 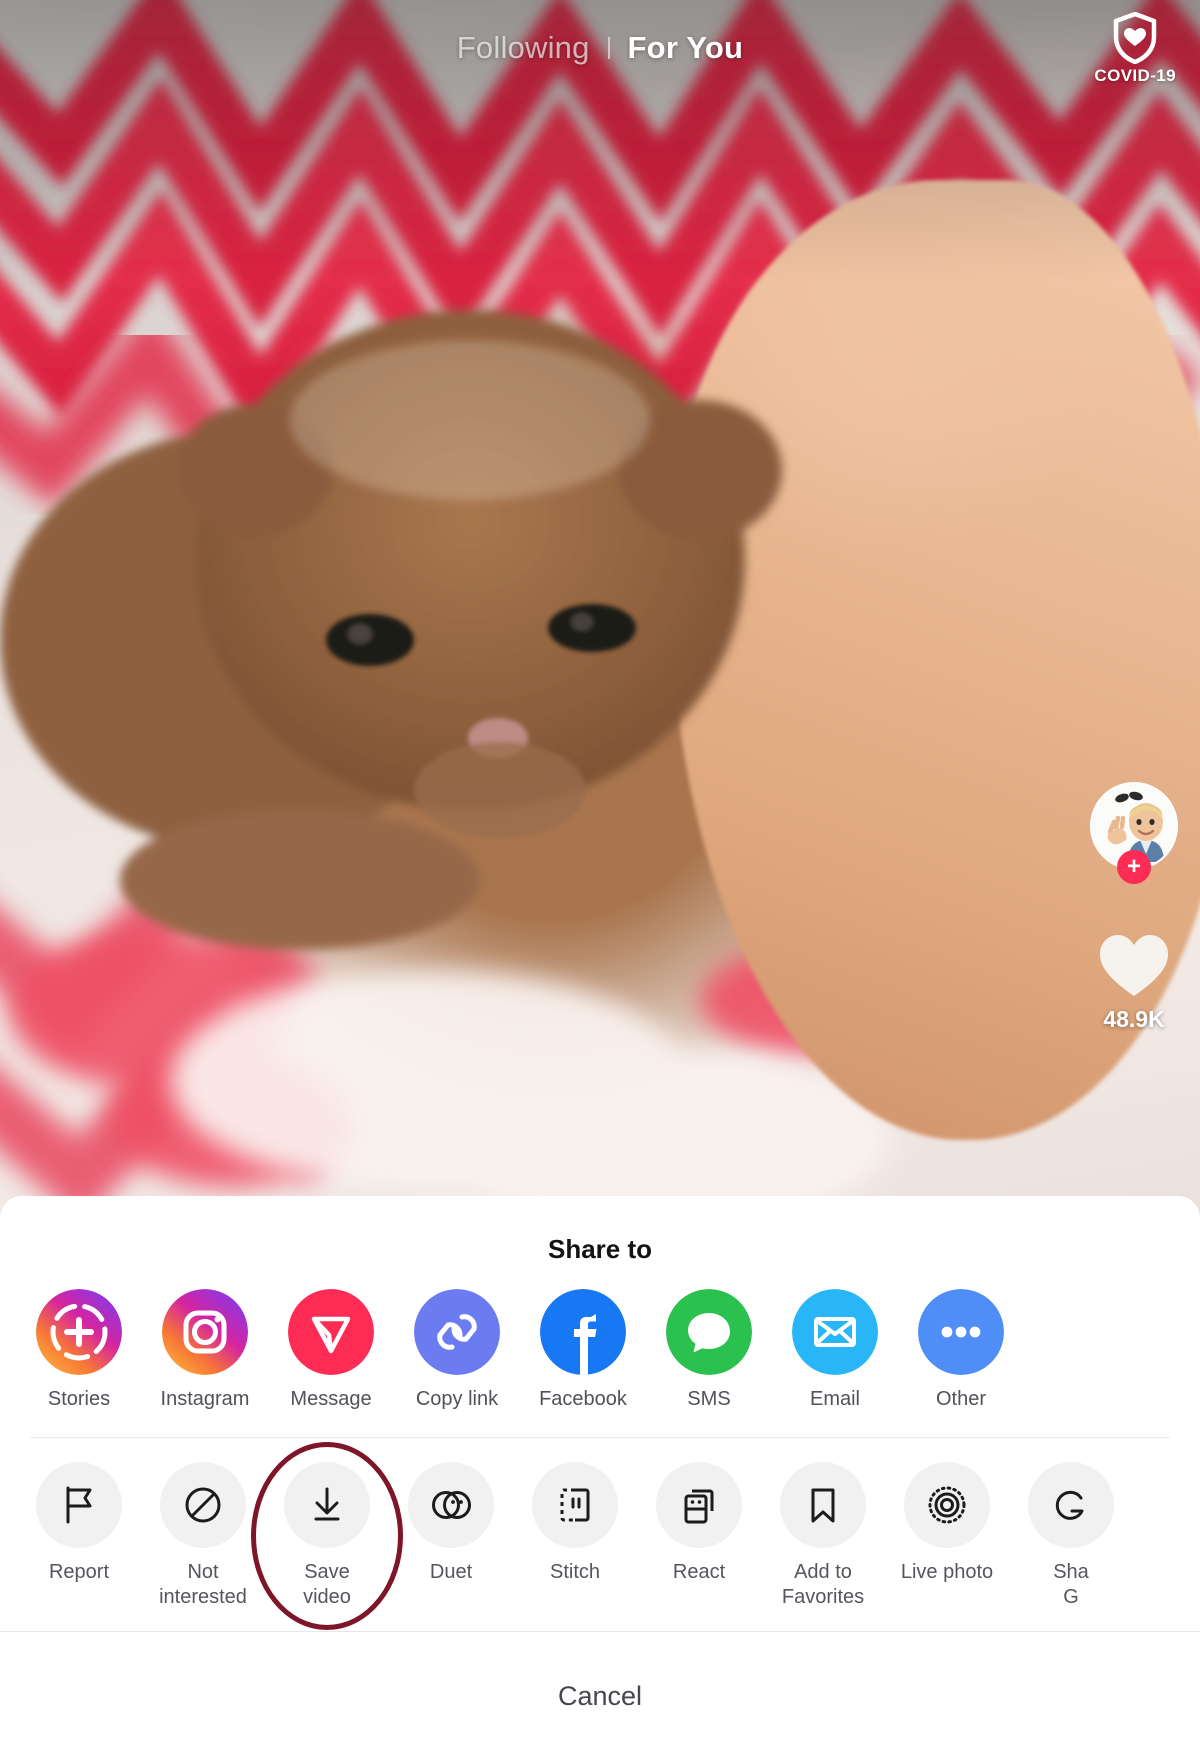 I want to click on top-navigation: Following For You, so click(x=600, y=48).